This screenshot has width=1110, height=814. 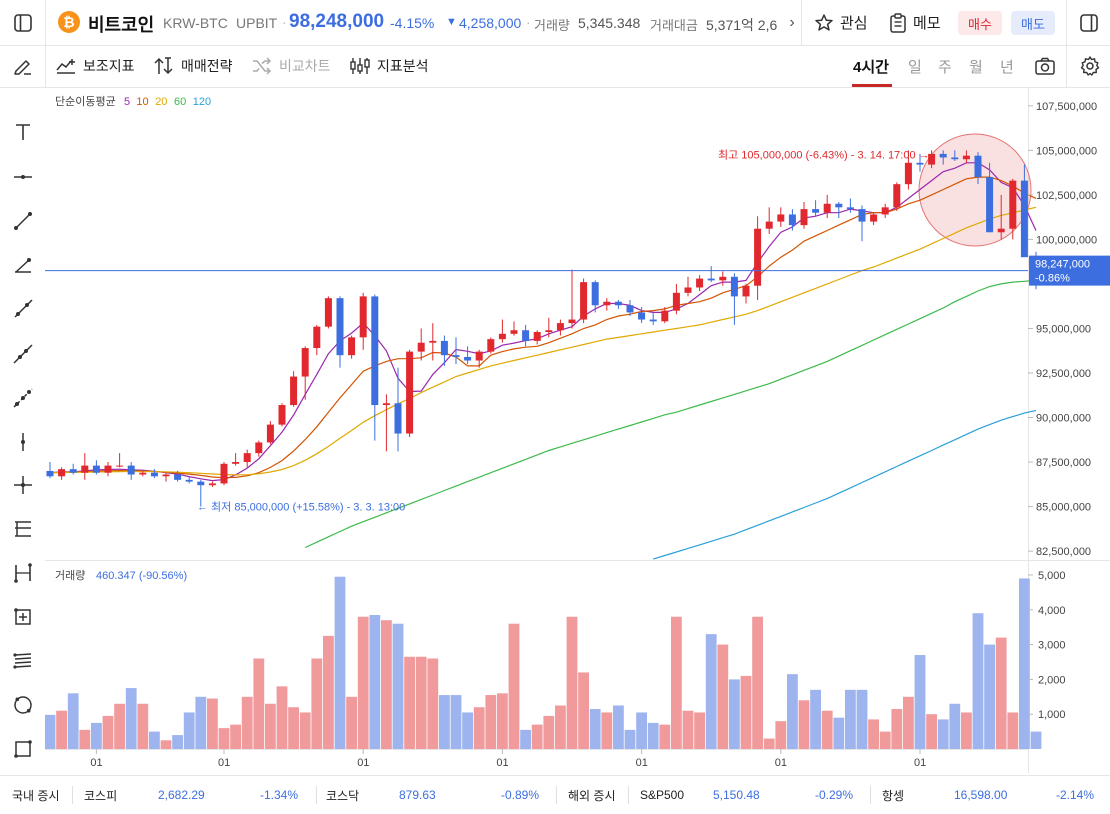 What do you see at coordinates (22, 132) in the screenshot?
I see `text-icon` at bounding box center [22, 132].